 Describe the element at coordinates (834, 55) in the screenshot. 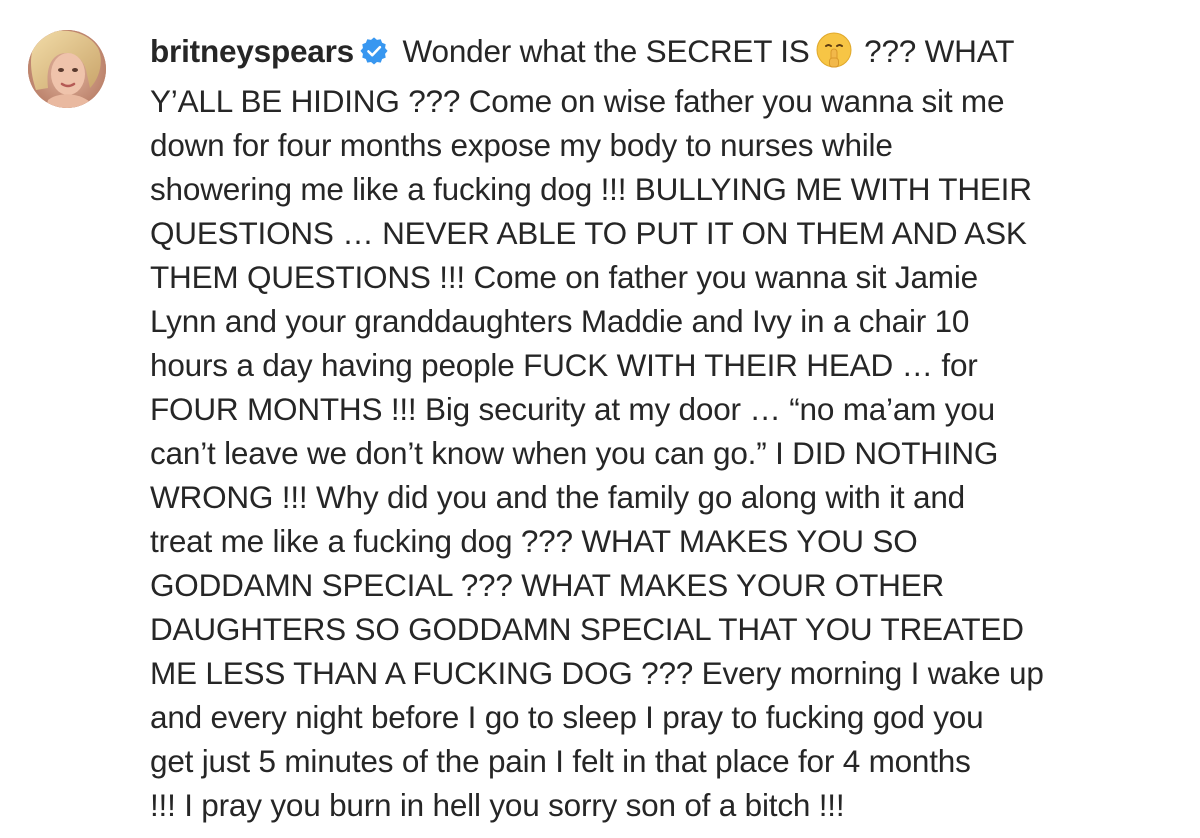

I see `shushing-face-emoji-icon` at that location.